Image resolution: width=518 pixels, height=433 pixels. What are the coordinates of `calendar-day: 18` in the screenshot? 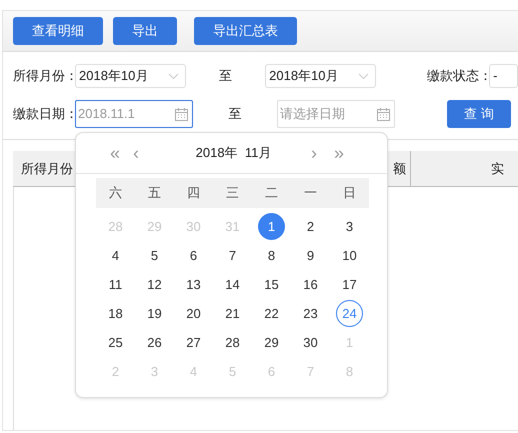 It's located at (115, 313).